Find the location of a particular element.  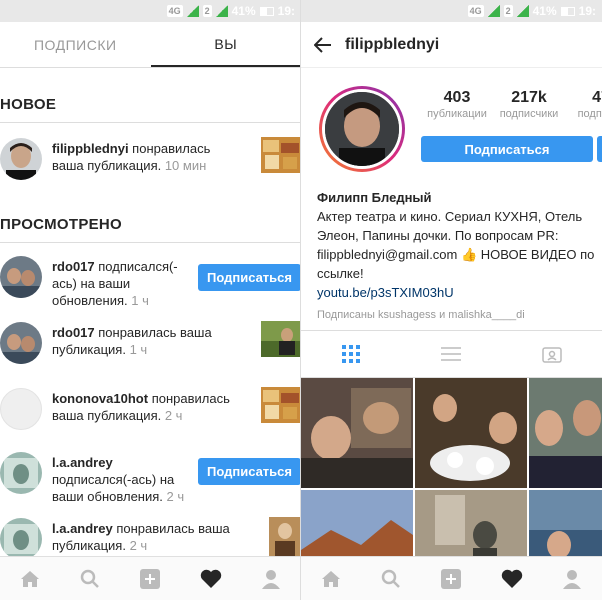

suggestions-button is located at coordinates (599, 149).